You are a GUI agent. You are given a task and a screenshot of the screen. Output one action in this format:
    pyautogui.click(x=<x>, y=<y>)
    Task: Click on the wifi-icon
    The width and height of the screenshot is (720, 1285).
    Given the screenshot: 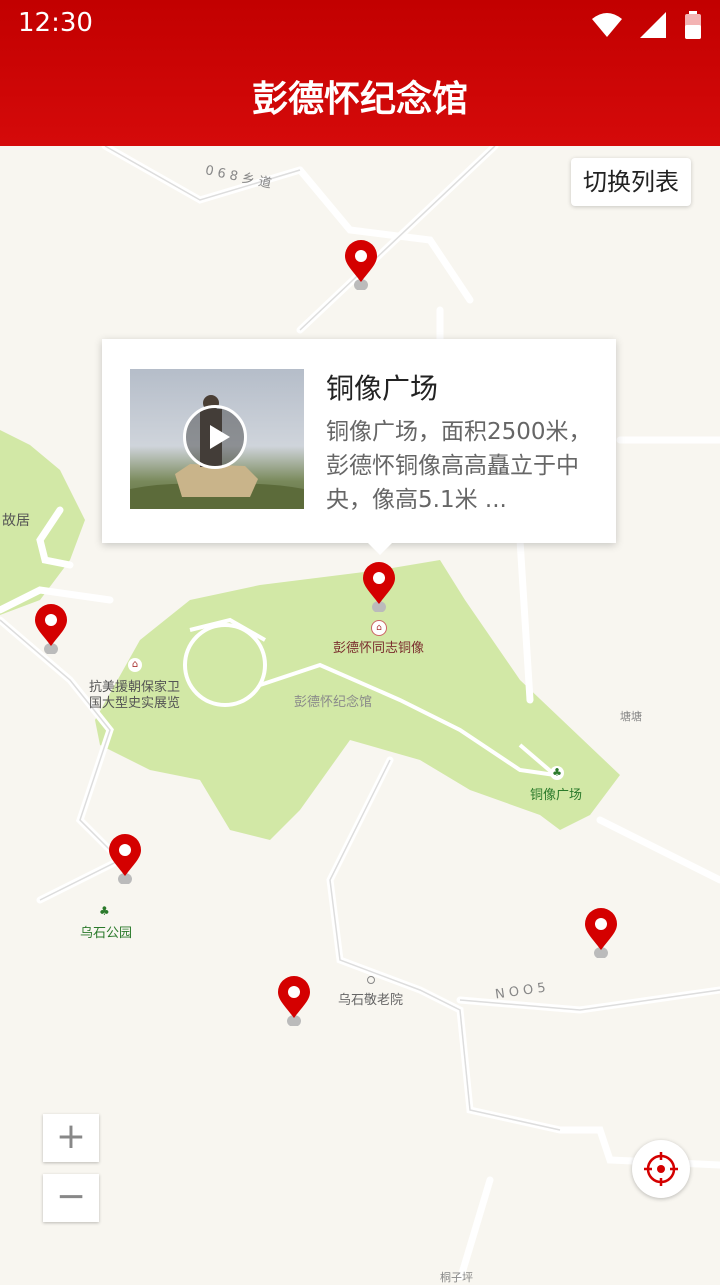 What is the action you would take?
    pyautogui.click(x=607, y=25)
    